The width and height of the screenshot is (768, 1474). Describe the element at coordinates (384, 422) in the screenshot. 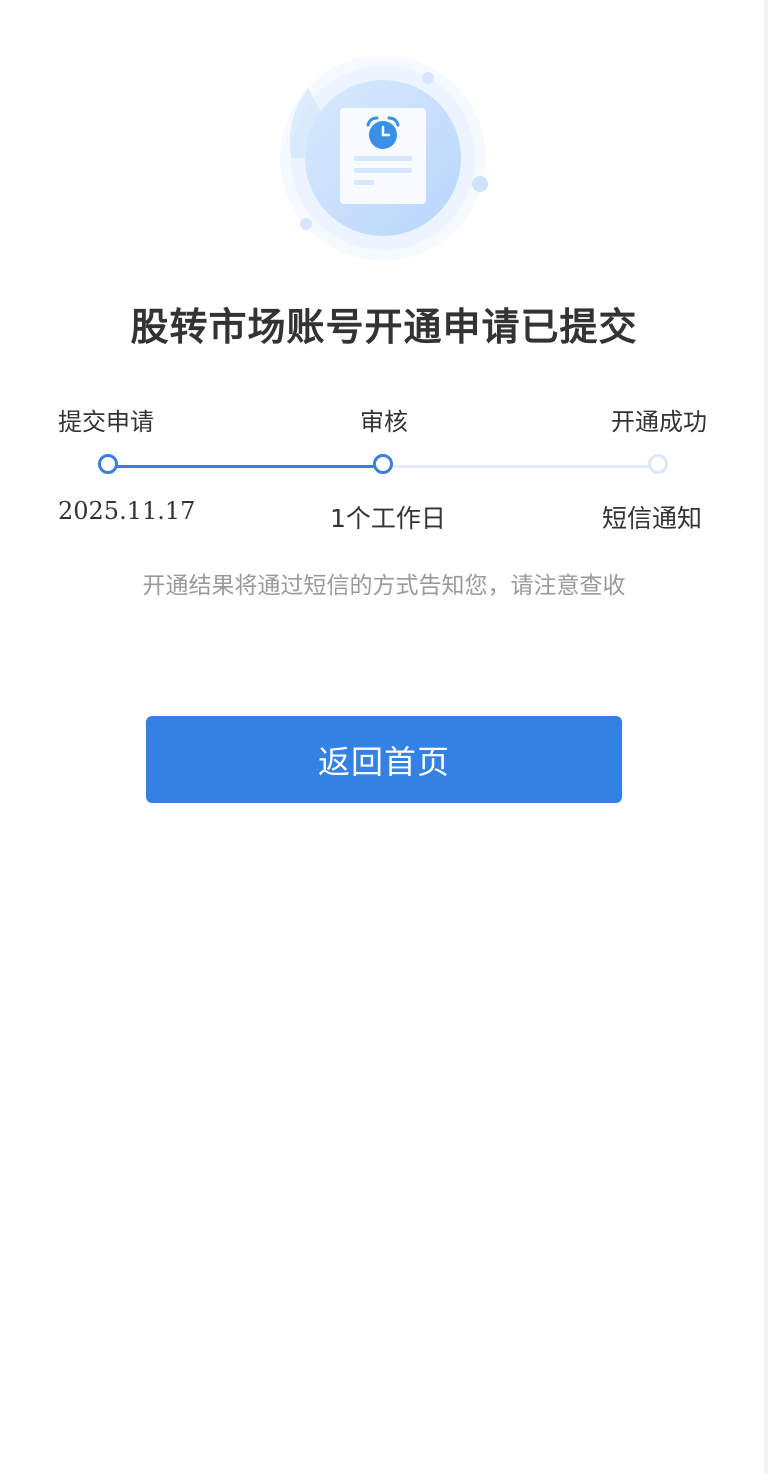

I see `step-label-review: 审核` at that location.